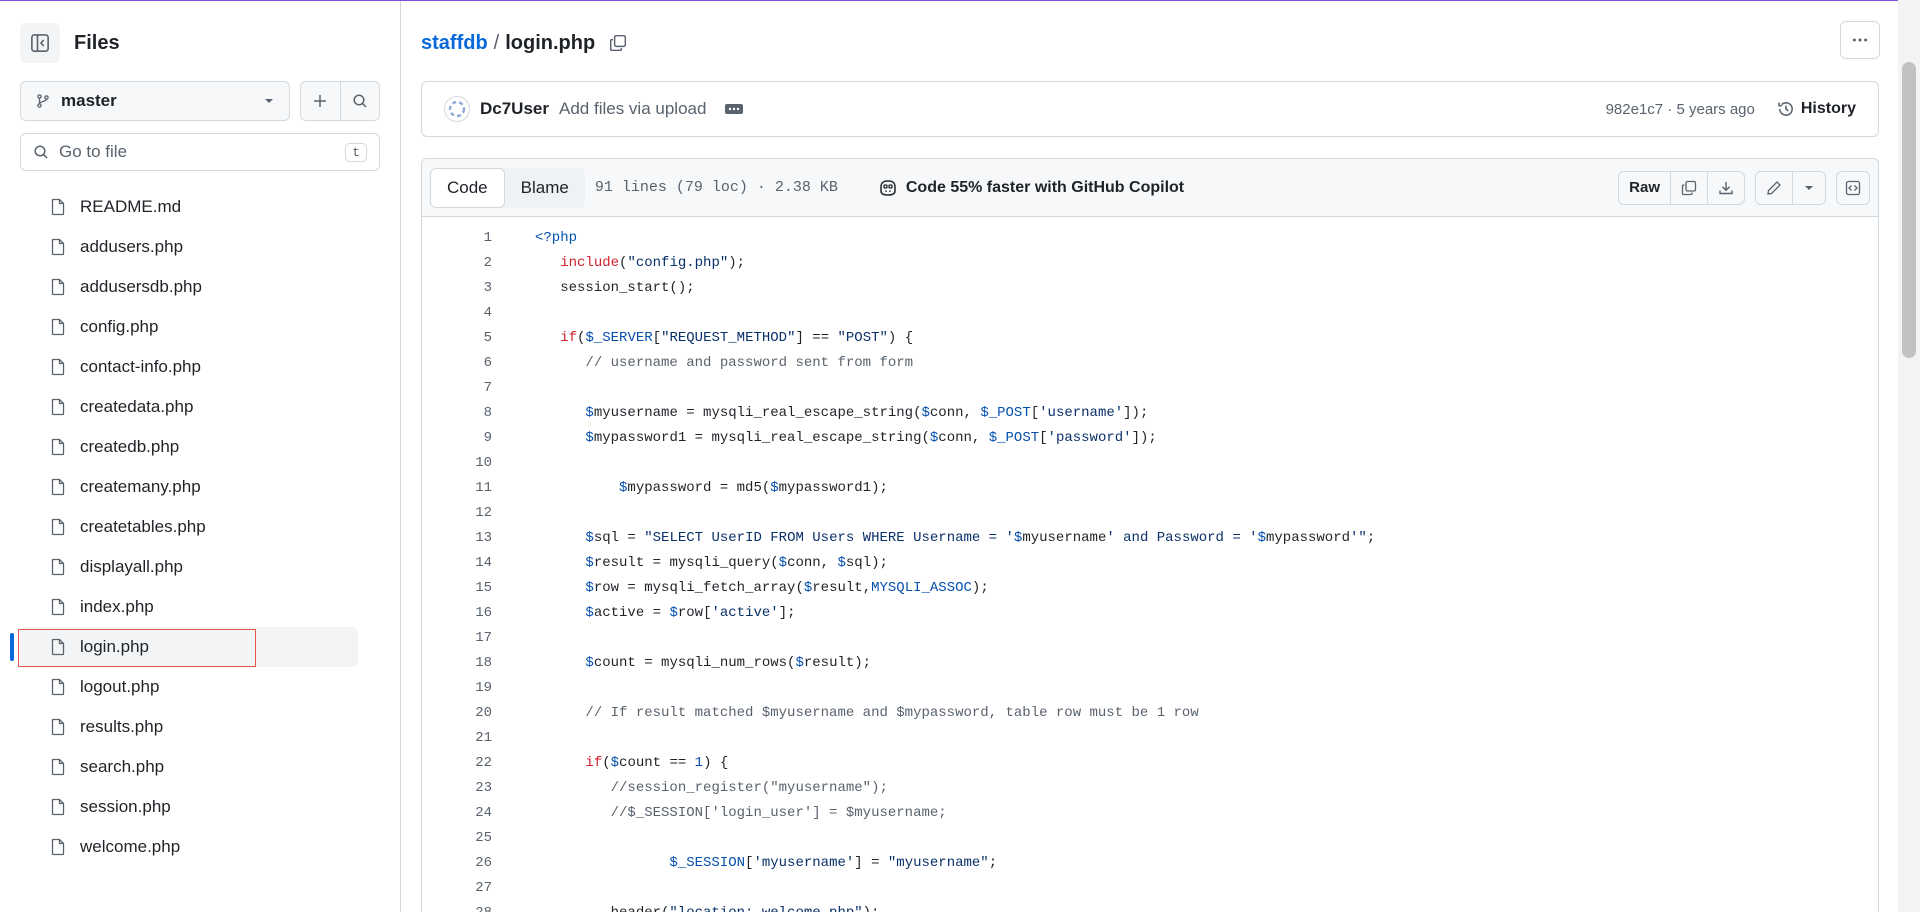  What do you see at coordinates (1688, 187) in the screenshot?
I see `copy-raw-button` at bounding box center [1688, 187].